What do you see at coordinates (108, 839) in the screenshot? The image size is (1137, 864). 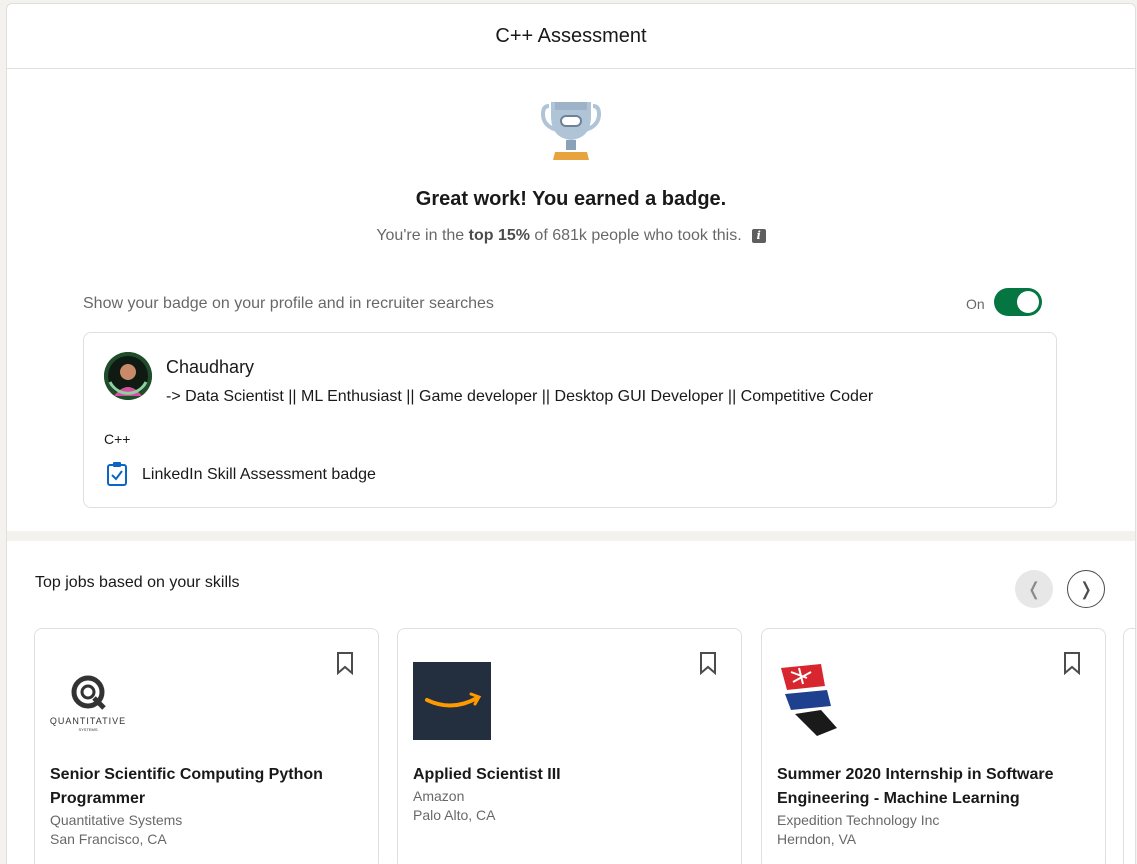 I see `job-location: San Francisco, CA` at bounding box center [108, 839].